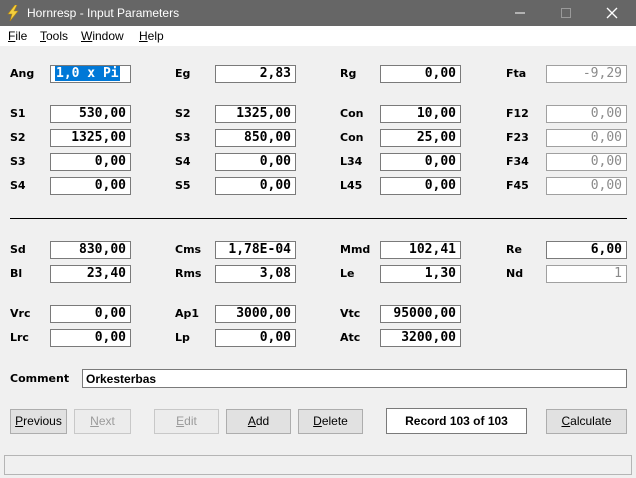 This screenshot has width=636, height=478. What do you see at coordinates (18, 249) in the screenshot?
I see `label-sd: Sd` at bounding box center [18, 249].